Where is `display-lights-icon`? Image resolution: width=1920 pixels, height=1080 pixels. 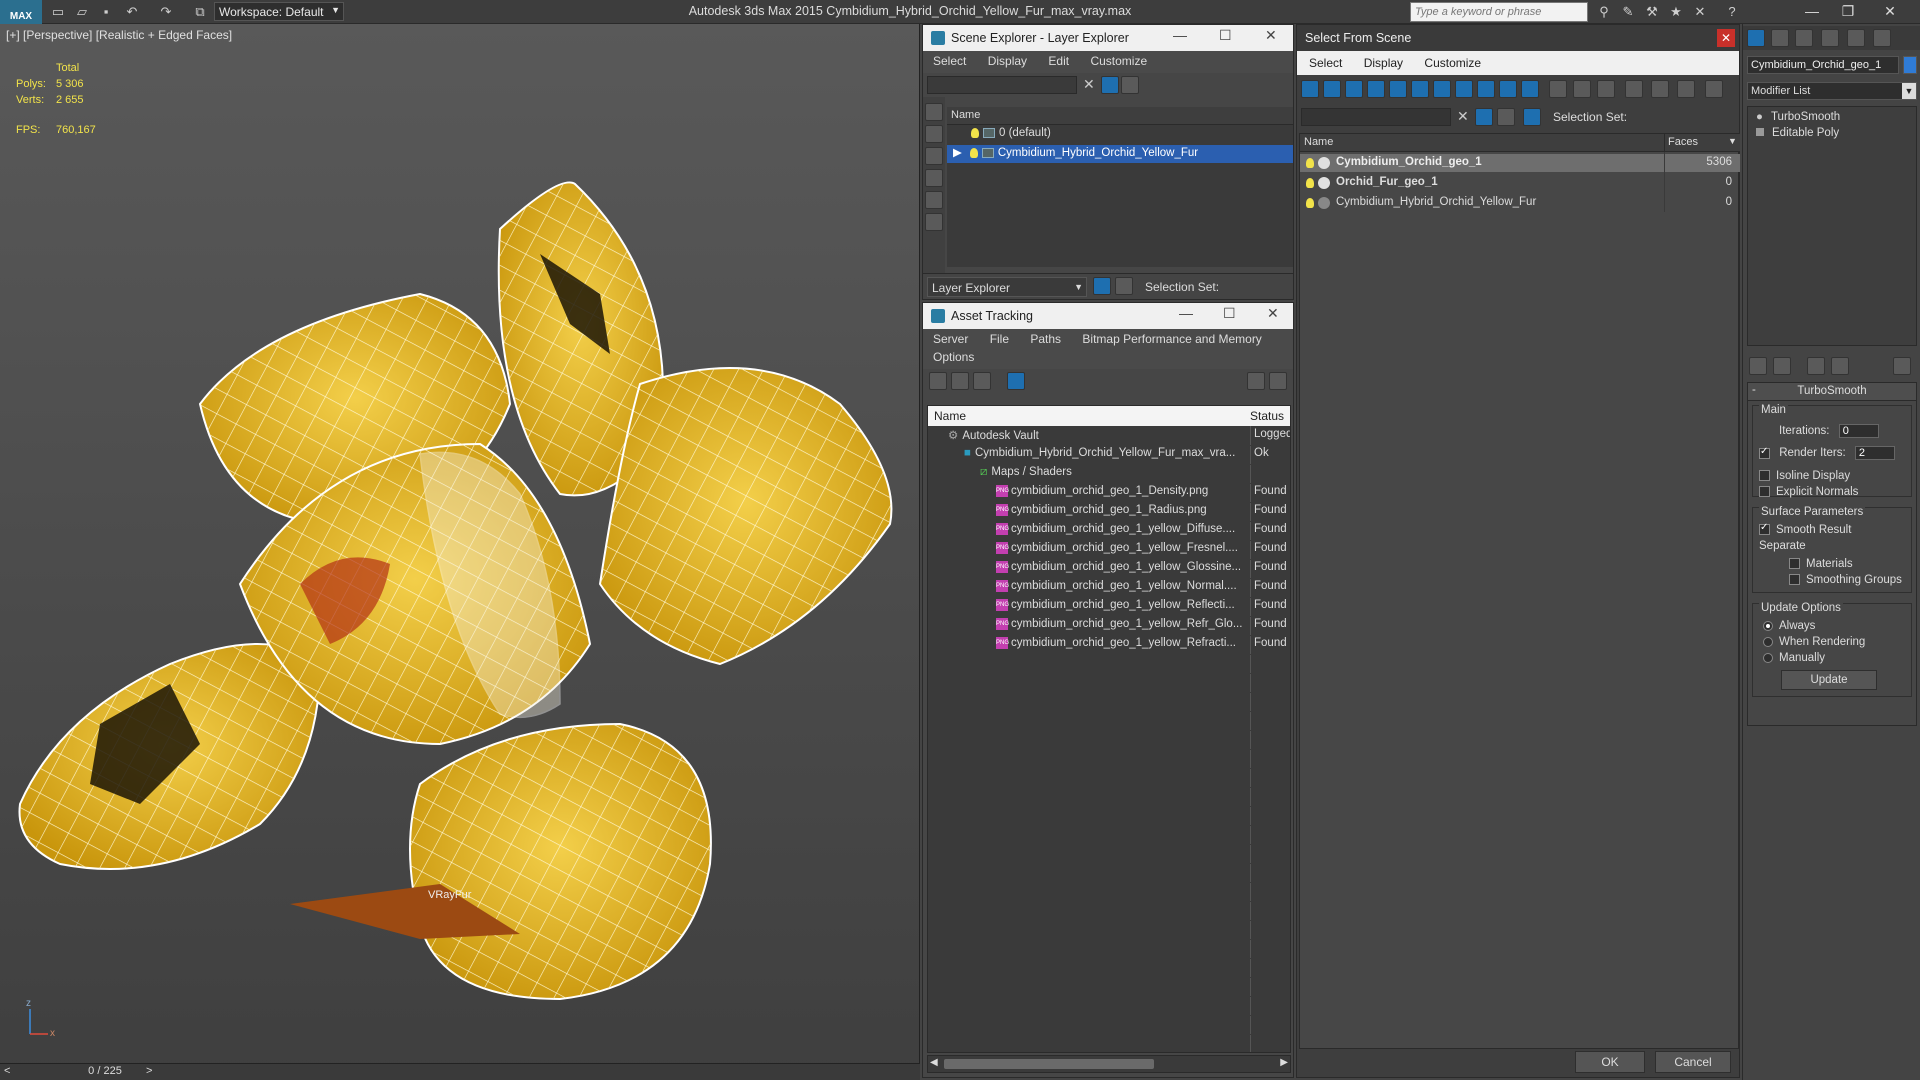
display-lights-icon is located at coordinates (934, 156).